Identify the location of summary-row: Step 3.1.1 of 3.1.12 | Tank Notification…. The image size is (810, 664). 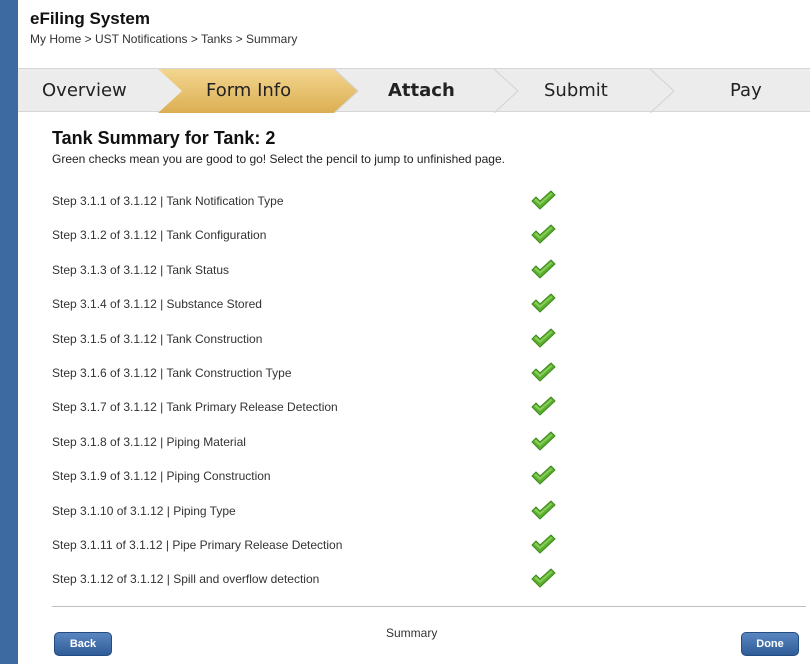
(402, 209).